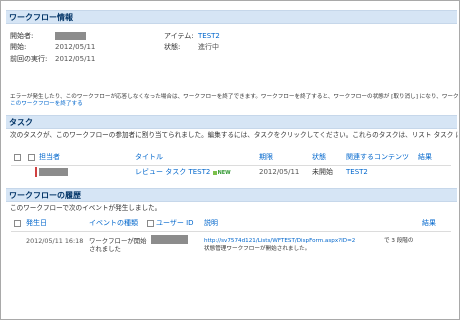  I want to click on col-related-content: 関連するコンテンツ, so click(377, 157).